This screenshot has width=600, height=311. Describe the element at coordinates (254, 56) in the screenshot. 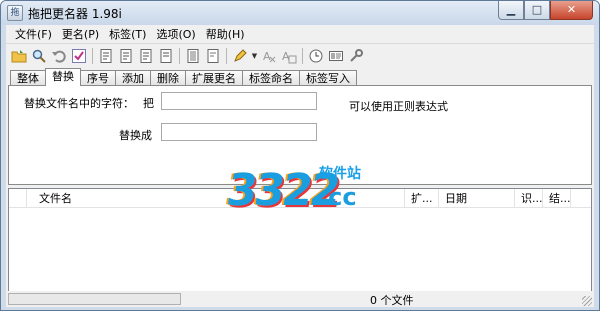

I see `chevron-down-icon: ▼` at that location.